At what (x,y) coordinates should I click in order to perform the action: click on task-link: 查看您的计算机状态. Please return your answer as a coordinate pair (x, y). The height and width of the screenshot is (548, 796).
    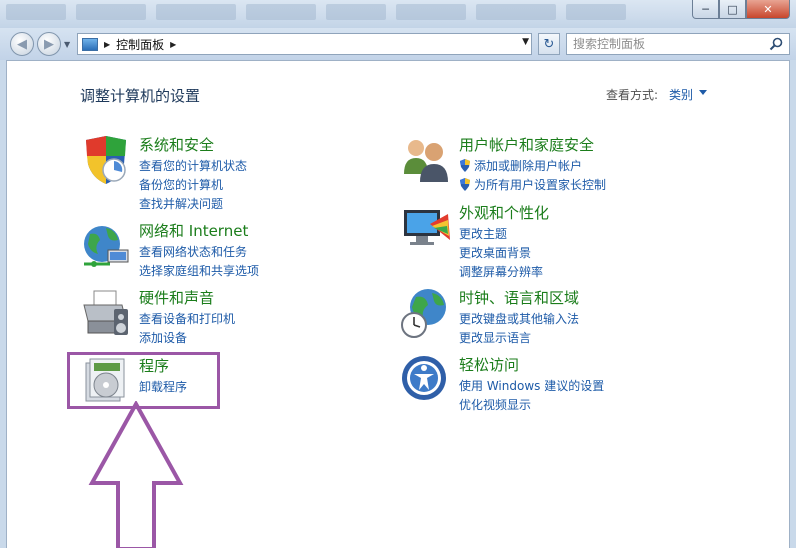
    Looking at the image, I should click on (193, 165).